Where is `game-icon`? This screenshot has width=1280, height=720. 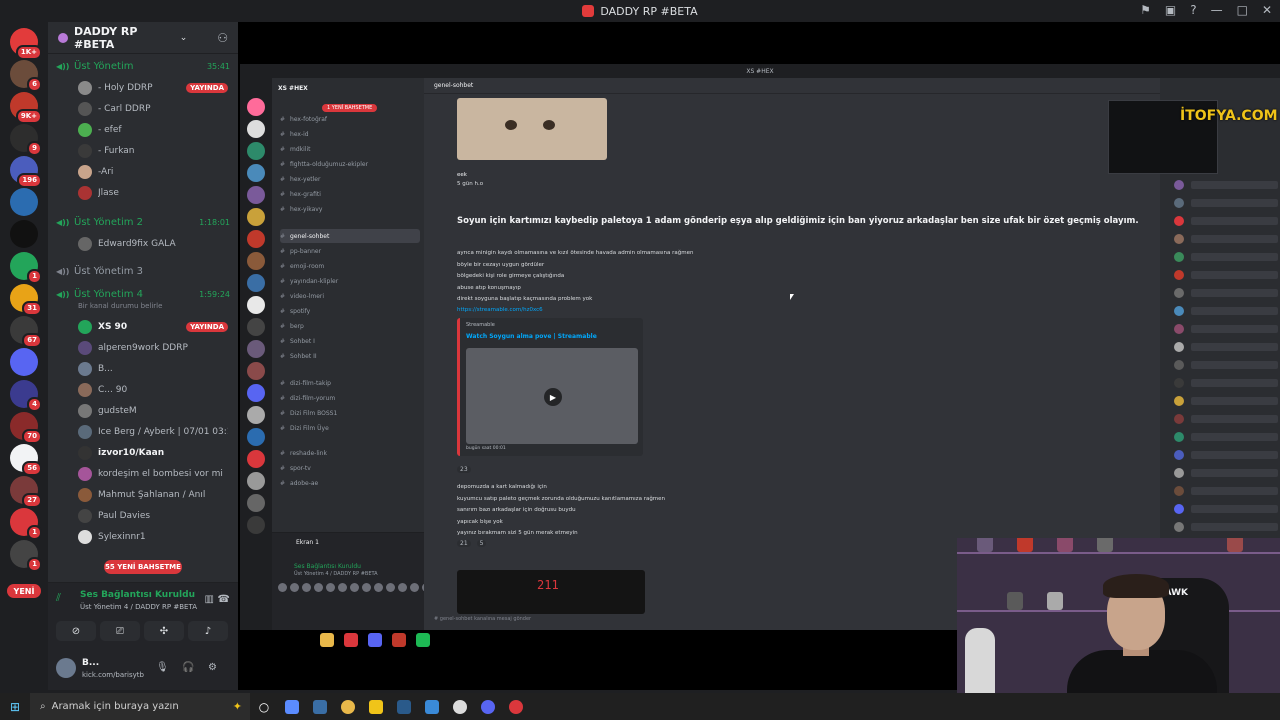 game-icon is located at coordinates (460, 706).